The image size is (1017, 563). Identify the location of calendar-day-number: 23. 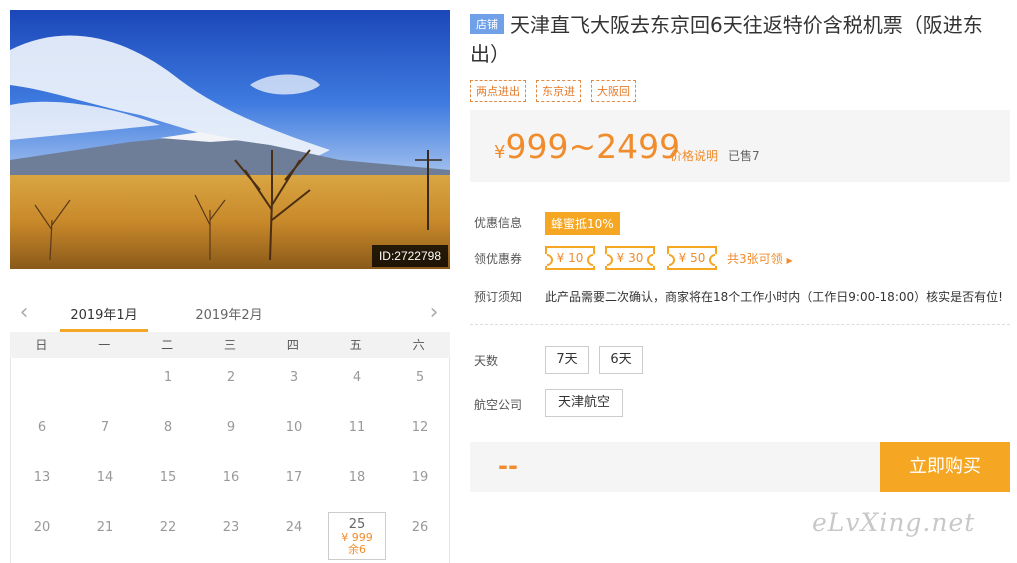
(231, 527).